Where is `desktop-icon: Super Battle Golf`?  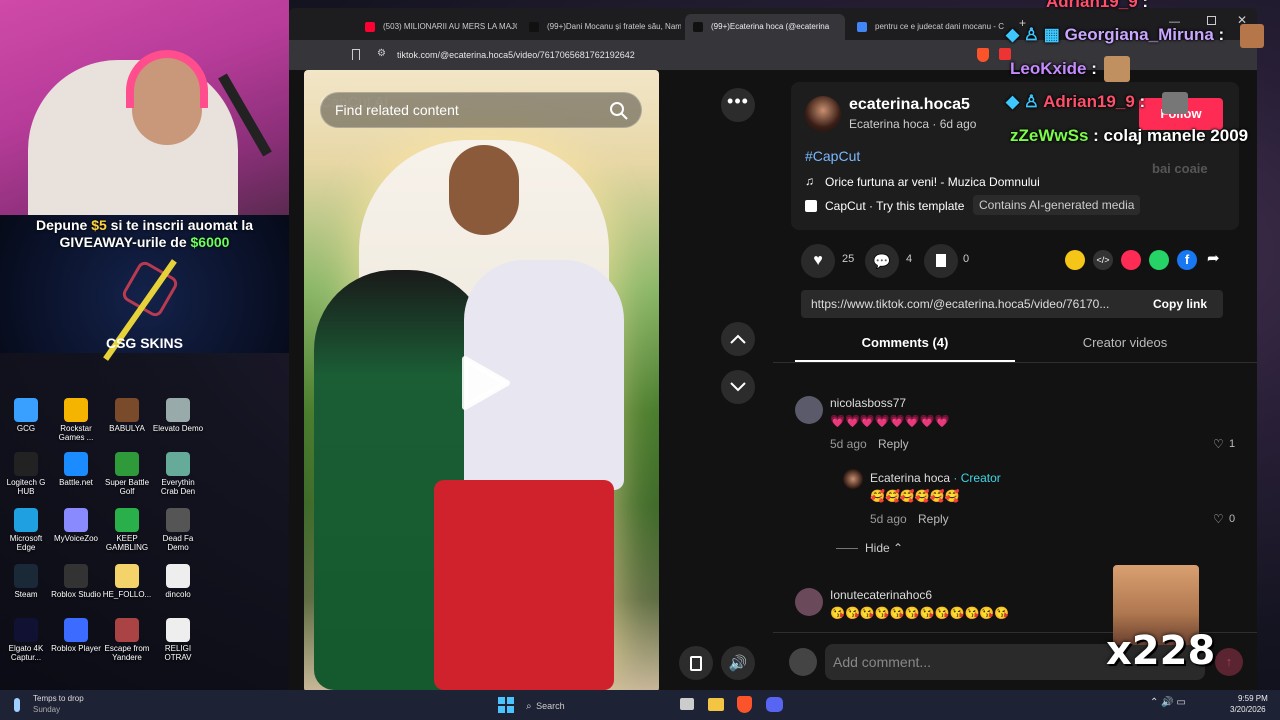
desktop-icon: Super Battle Golf is located at coordinates (127, 474).